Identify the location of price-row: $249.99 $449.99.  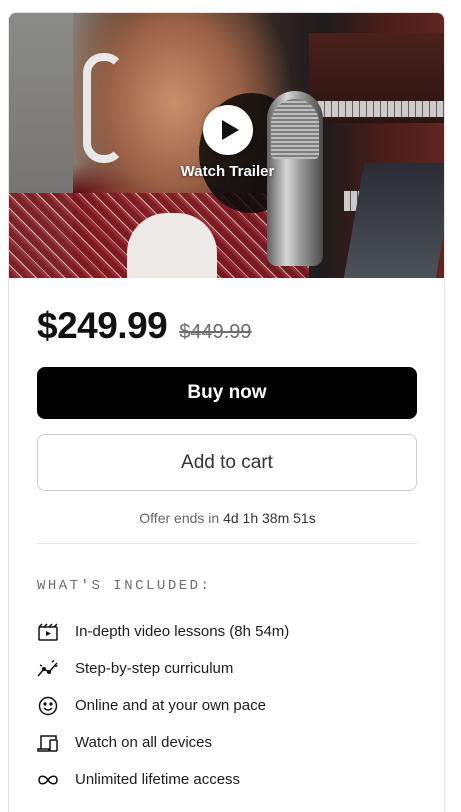
(144, 326).